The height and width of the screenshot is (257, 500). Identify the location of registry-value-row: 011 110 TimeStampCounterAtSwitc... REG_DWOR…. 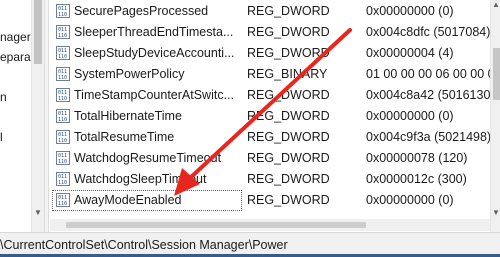
(270, 95).